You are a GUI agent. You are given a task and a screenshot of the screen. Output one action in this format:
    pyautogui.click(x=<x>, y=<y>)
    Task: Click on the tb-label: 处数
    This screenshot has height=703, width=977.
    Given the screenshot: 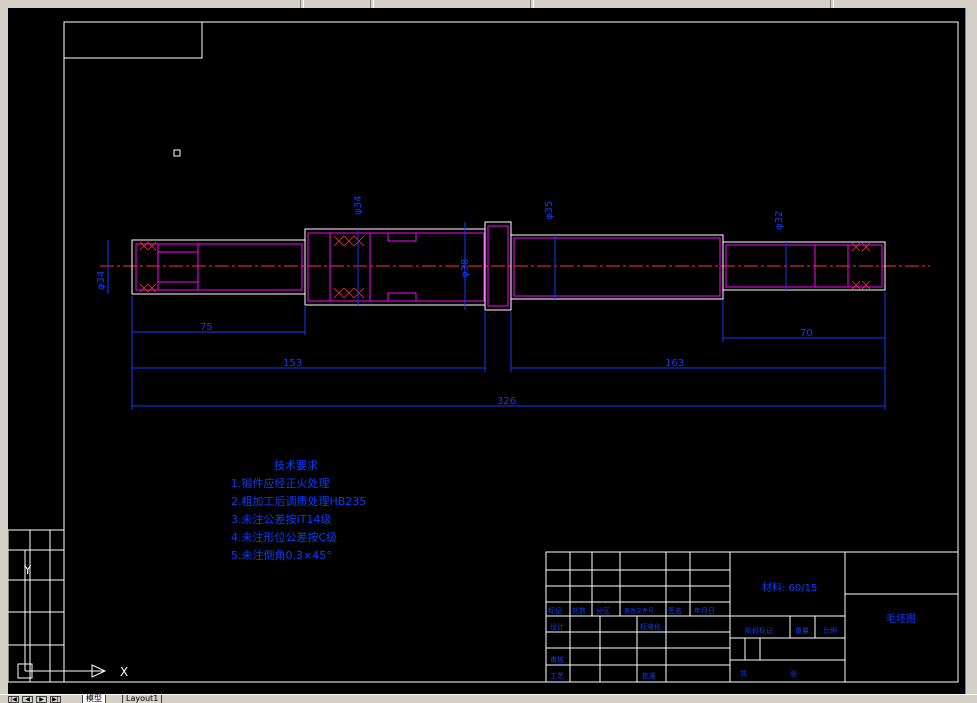 What is the action you would take?
    pyautogui.click(x=579, y=610)
    